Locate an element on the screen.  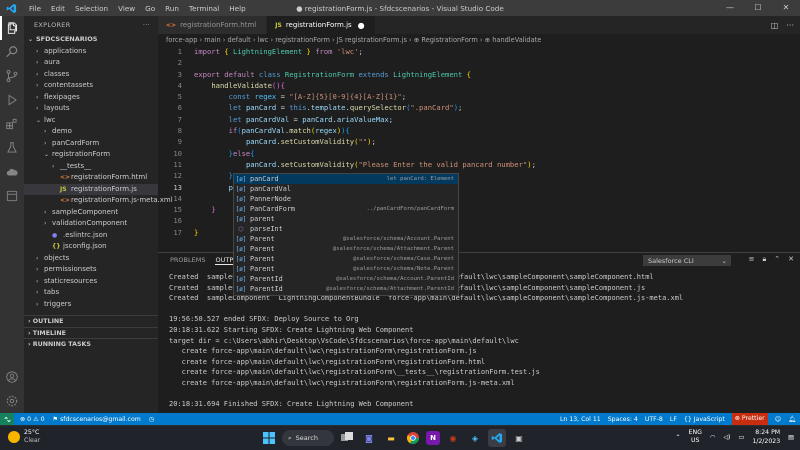
tree-item: <>registrationForm.html is located at coordinates (91, 178).